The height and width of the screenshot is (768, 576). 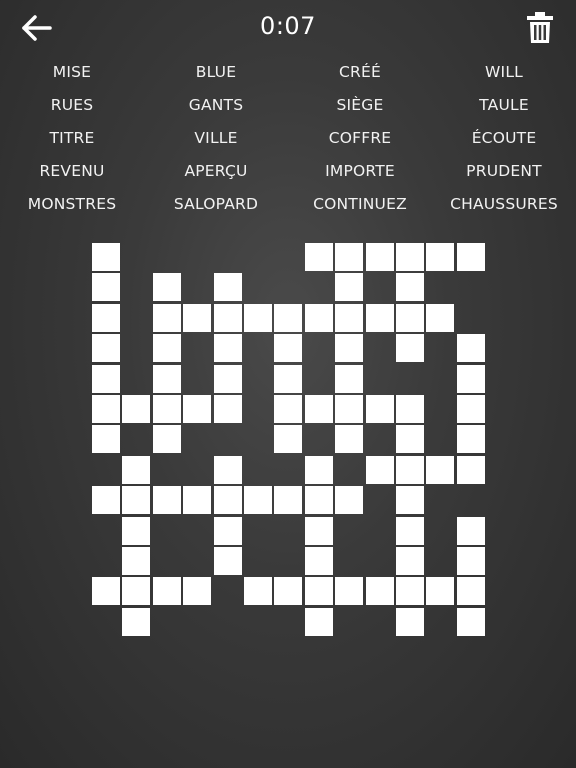 I want to click on word-row: TITRE VILLE COFFRE ÉCOUTE, so click(x=288, y=140).